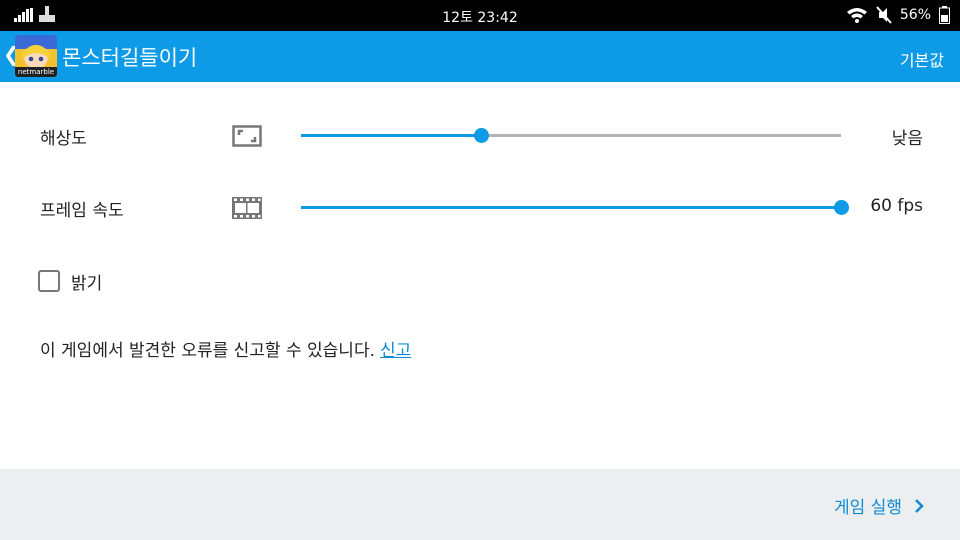  Describe the element at coordinates (82, 211) in the screenshot. I see `frame-rate-label: 프레임 속도` at that location.